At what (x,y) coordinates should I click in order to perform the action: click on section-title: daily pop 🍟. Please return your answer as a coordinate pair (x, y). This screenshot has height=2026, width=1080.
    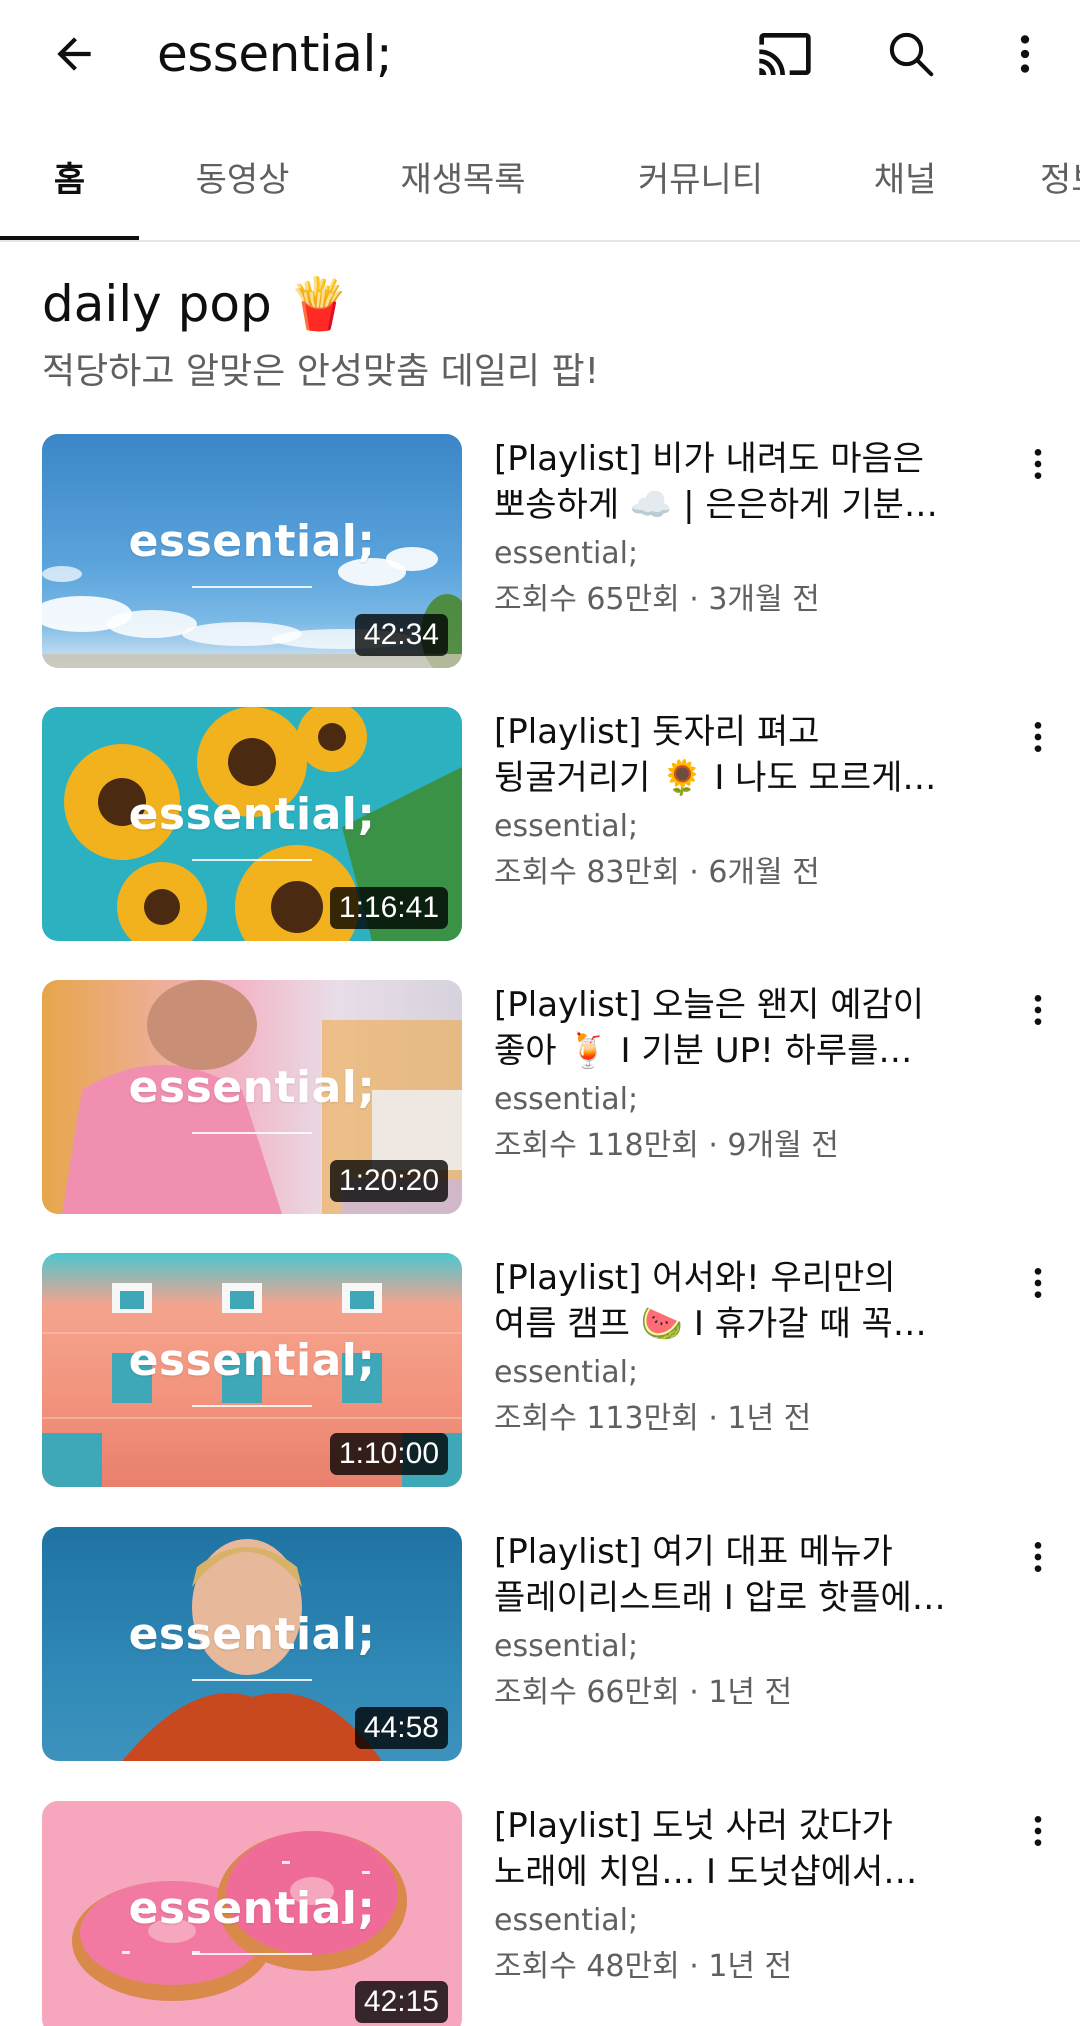
    Looking at the image, I should click on (196, 304).